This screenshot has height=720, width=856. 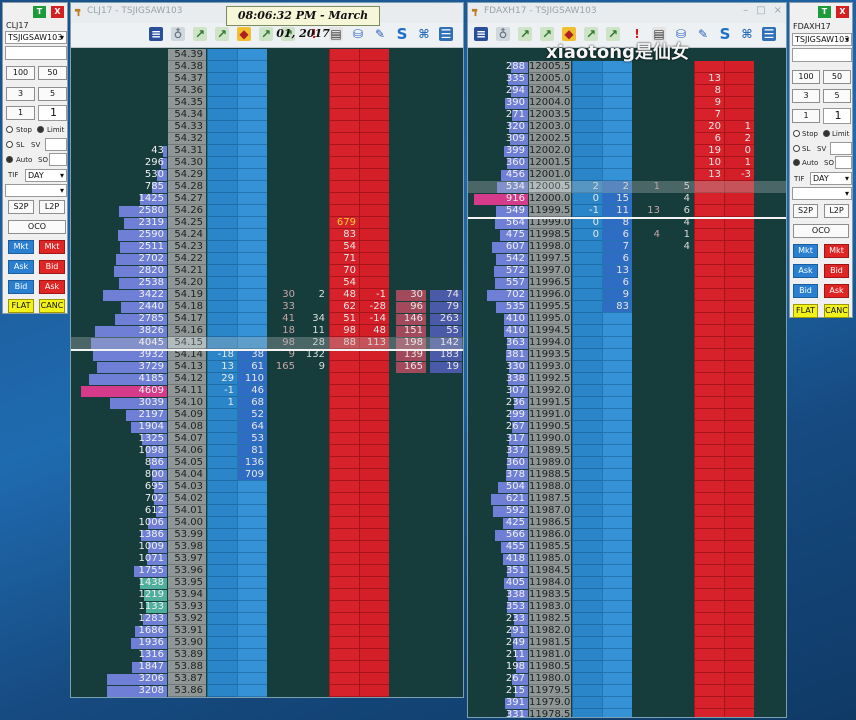 What do you see at coordinates (119, 367) in the screenshot?
I see `volume-value: 3729` at bounding box center [119, 367].